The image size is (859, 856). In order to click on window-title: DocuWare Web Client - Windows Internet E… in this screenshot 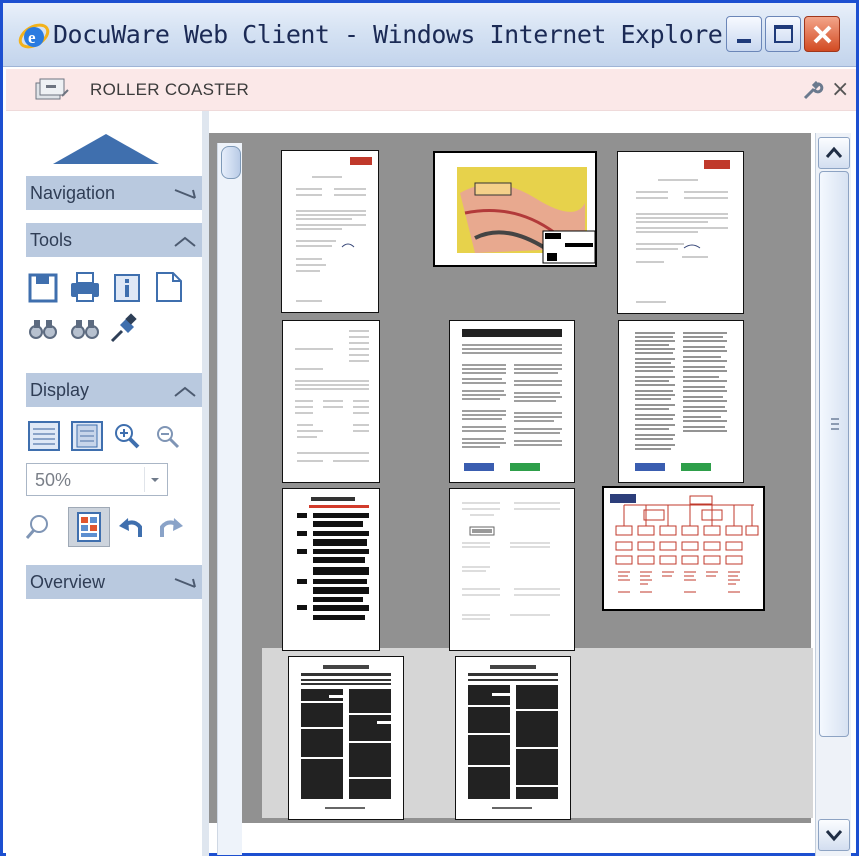, I will do `click(395, 34)`.